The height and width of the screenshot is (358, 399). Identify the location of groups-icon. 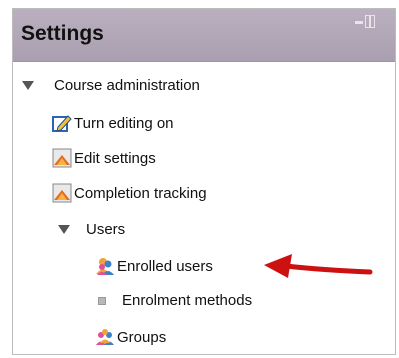
(105, 337).